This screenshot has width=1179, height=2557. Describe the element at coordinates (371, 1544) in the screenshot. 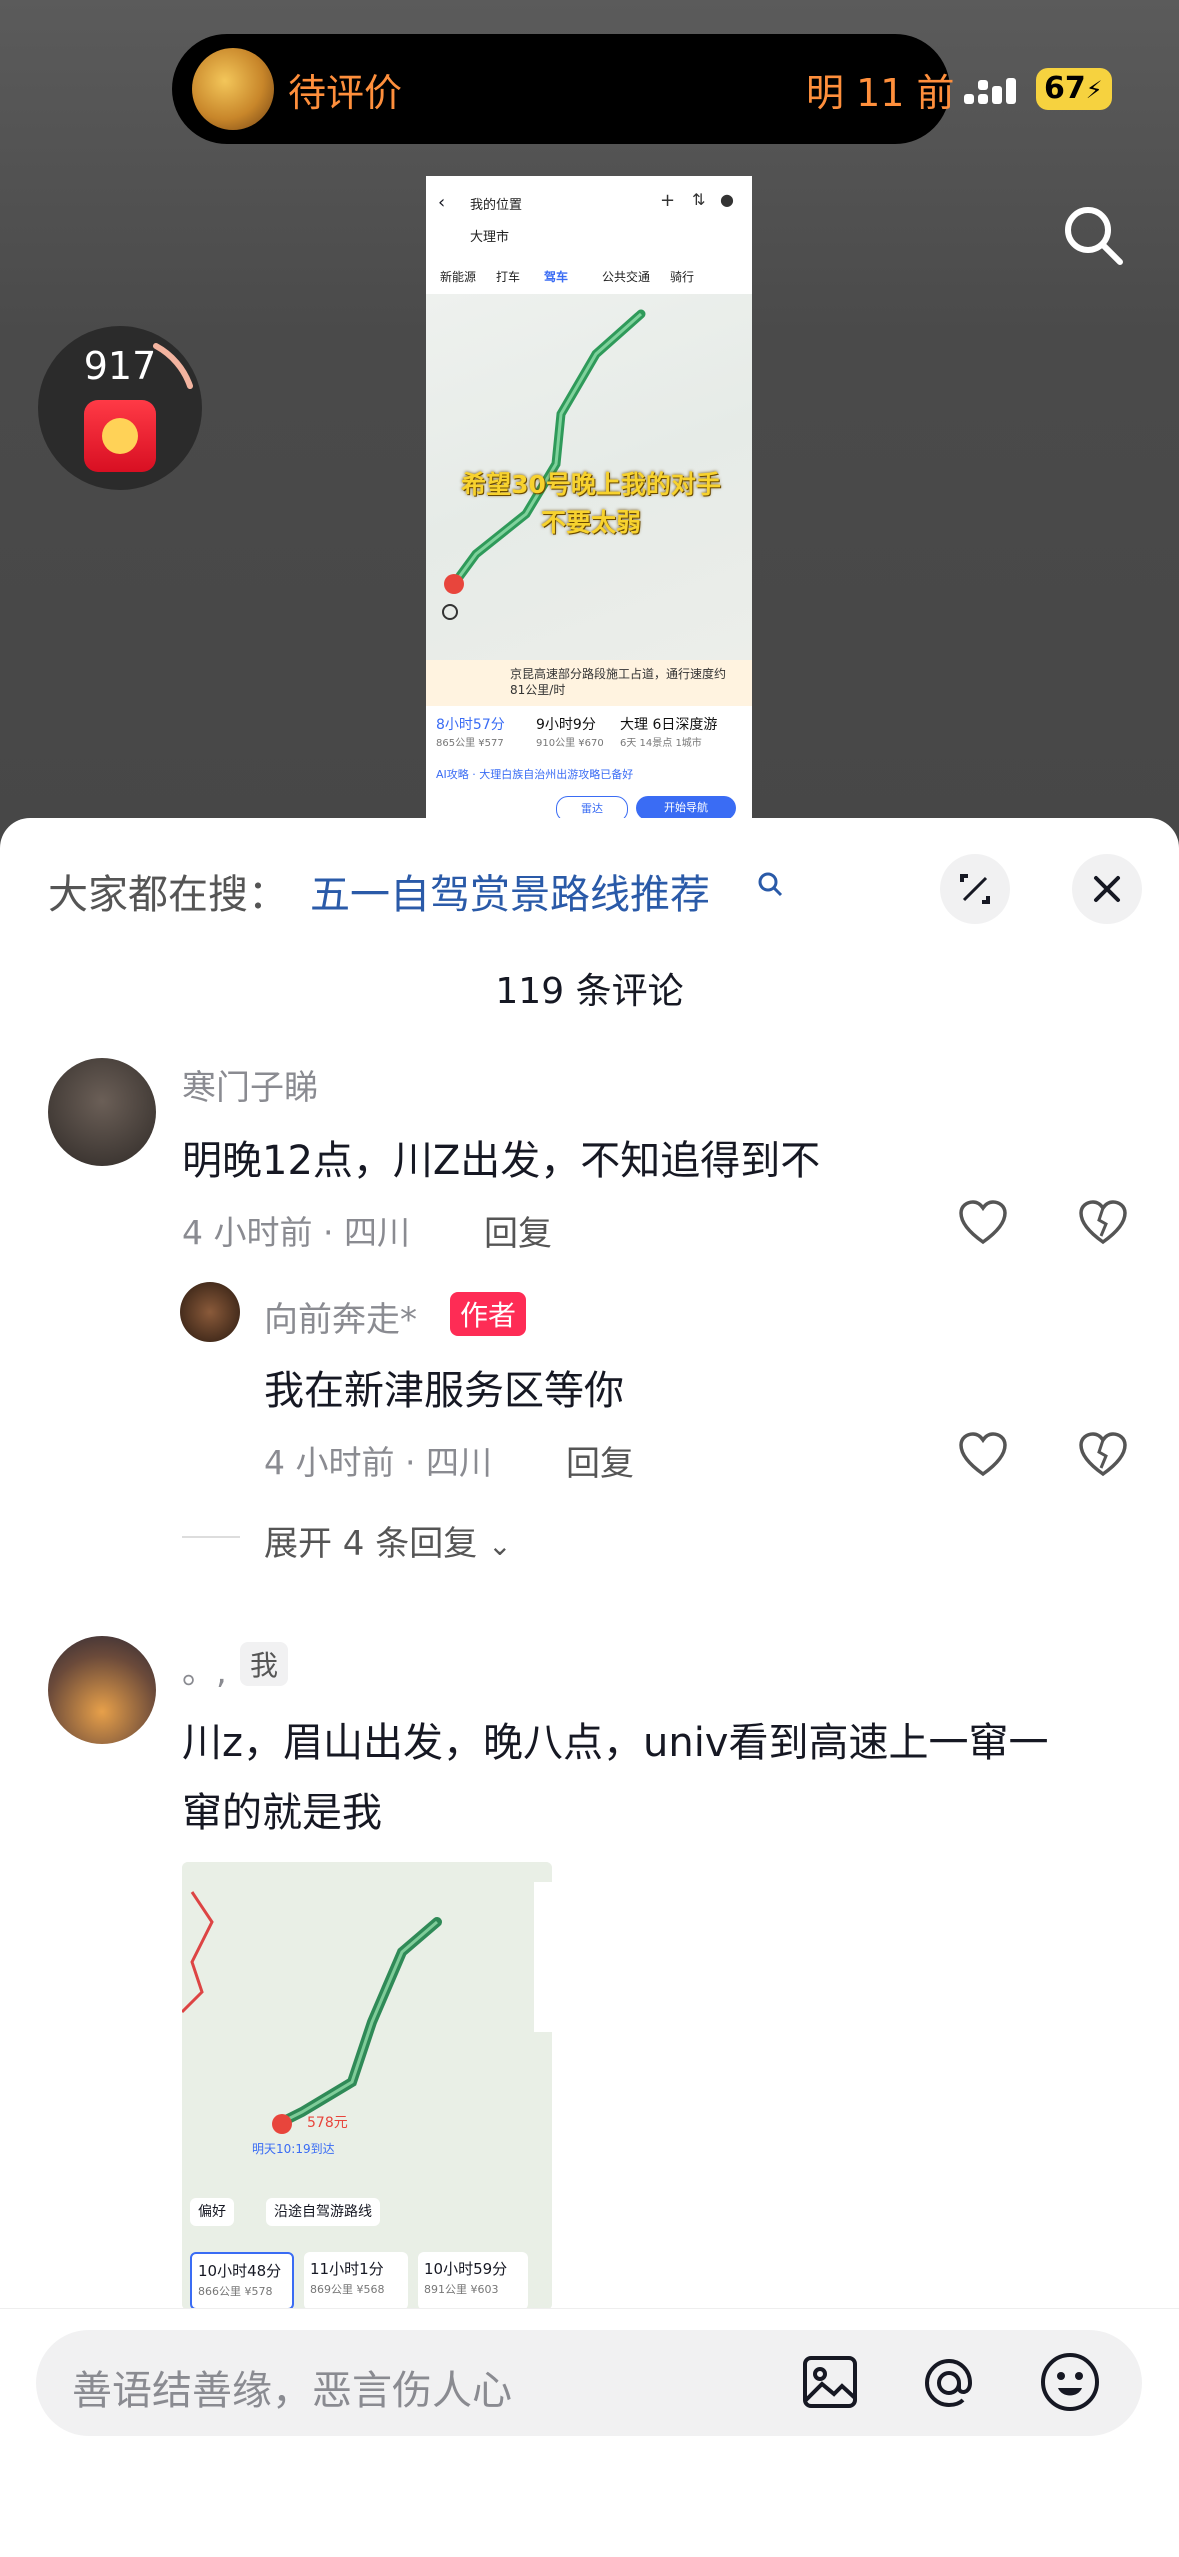

I see `expand-replies-label: 展开 4 条回复` at that location.